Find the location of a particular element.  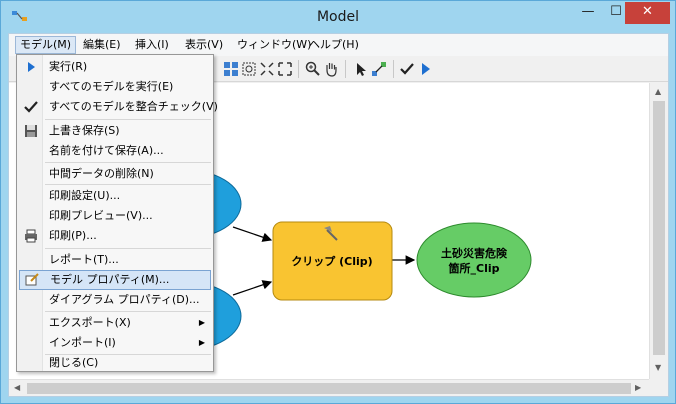

menu-item-run-all: すべてのモデルを実行(E) is located at coordinates (115, 87).